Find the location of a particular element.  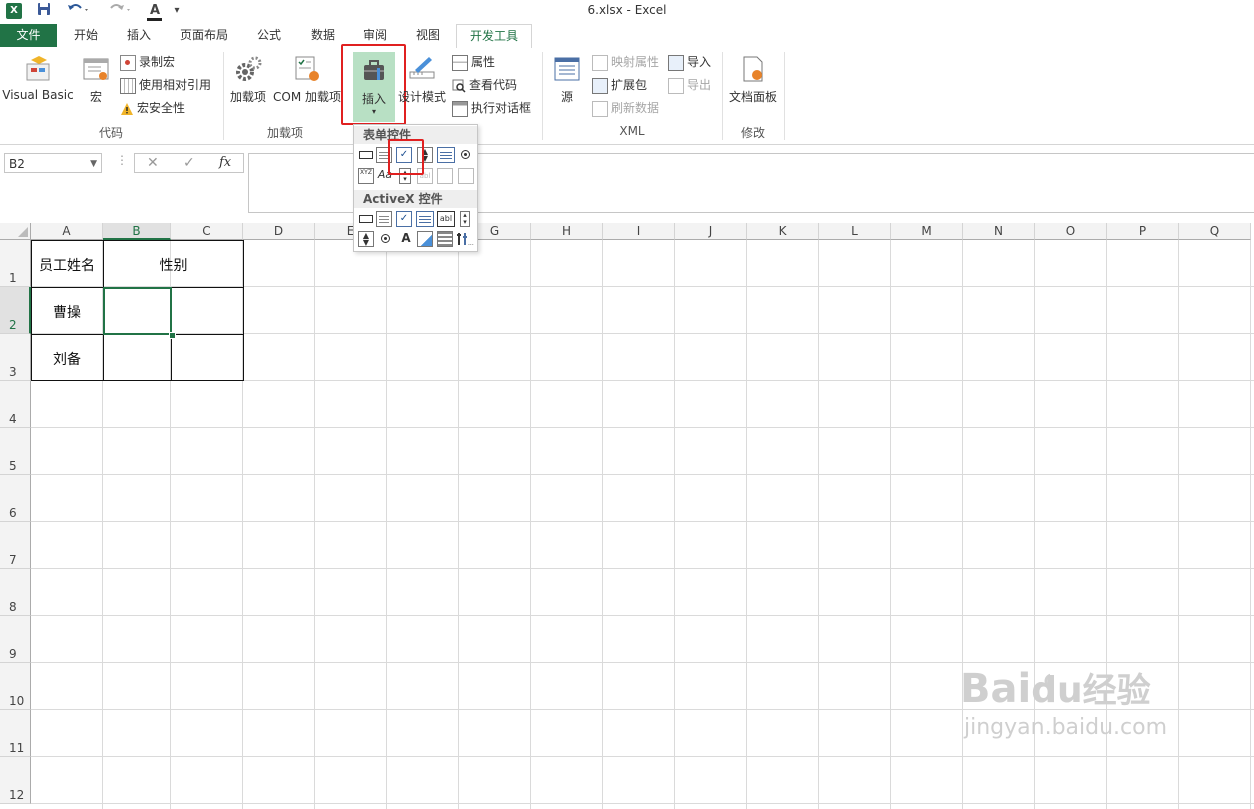

visual-basic-button: Visual Basic is located at coordinates (38, 78).